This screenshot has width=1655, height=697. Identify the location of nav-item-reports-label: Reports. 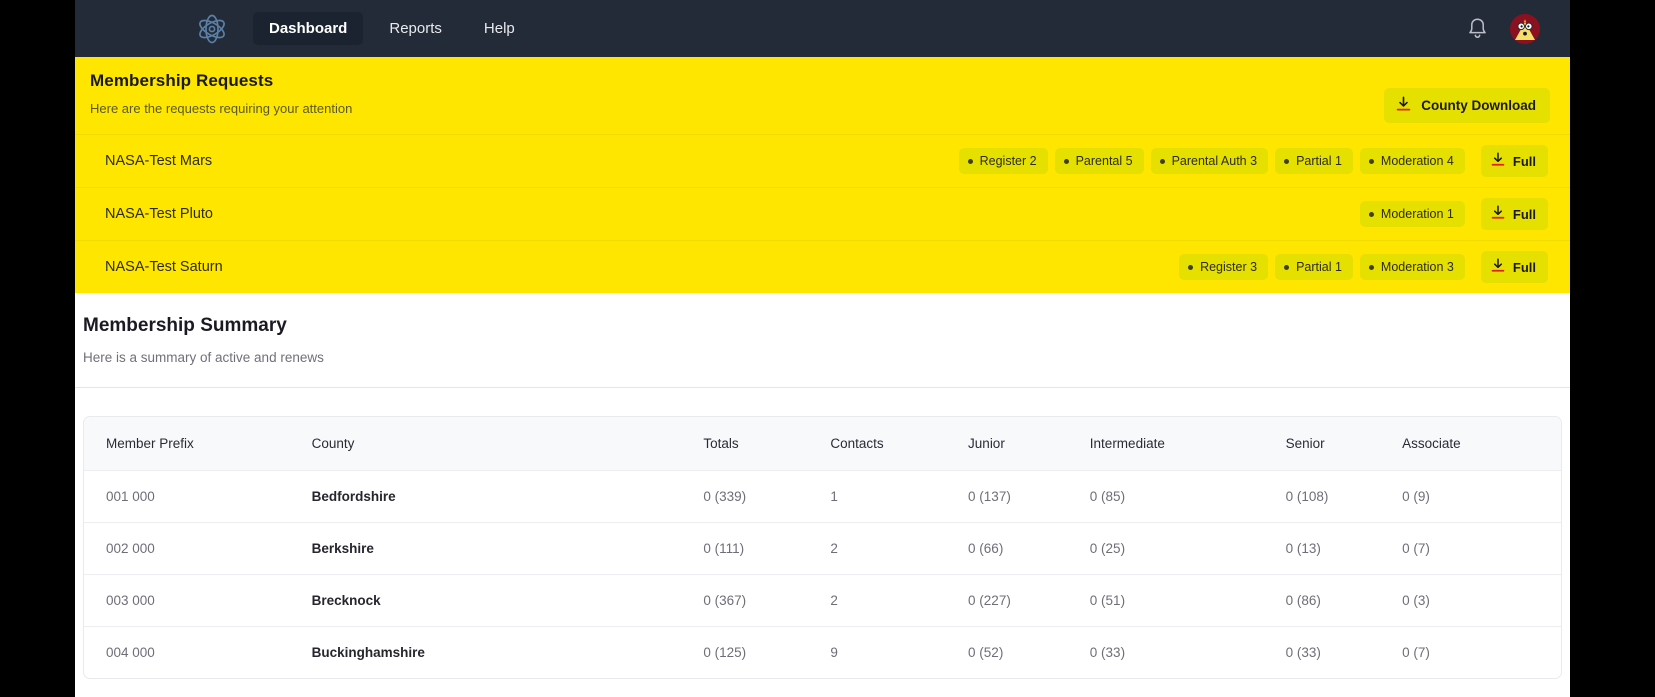
(415, 28).